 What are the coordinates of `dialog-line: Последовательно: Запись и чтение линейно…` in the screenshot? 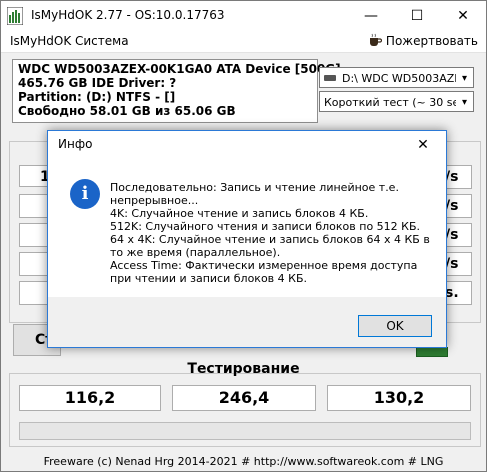 It's located at (254, 194).